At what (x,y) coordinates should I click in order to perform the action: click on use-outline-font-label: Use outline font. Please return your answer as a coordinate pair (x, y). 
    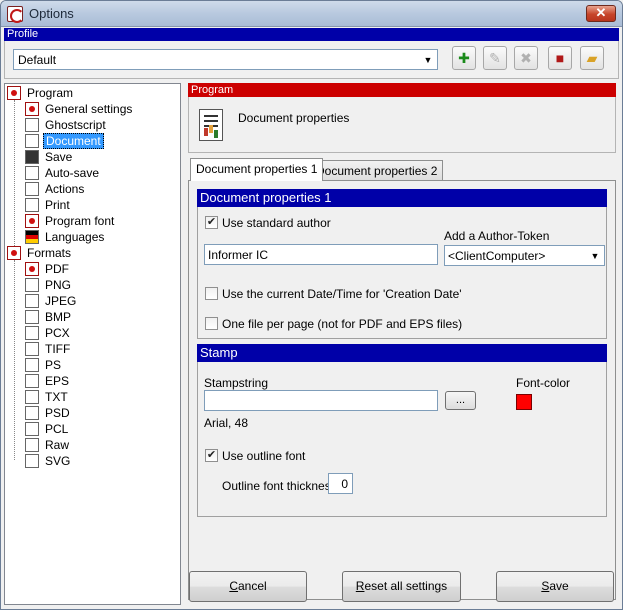
    Looking at the image, I should click on (264, 456).